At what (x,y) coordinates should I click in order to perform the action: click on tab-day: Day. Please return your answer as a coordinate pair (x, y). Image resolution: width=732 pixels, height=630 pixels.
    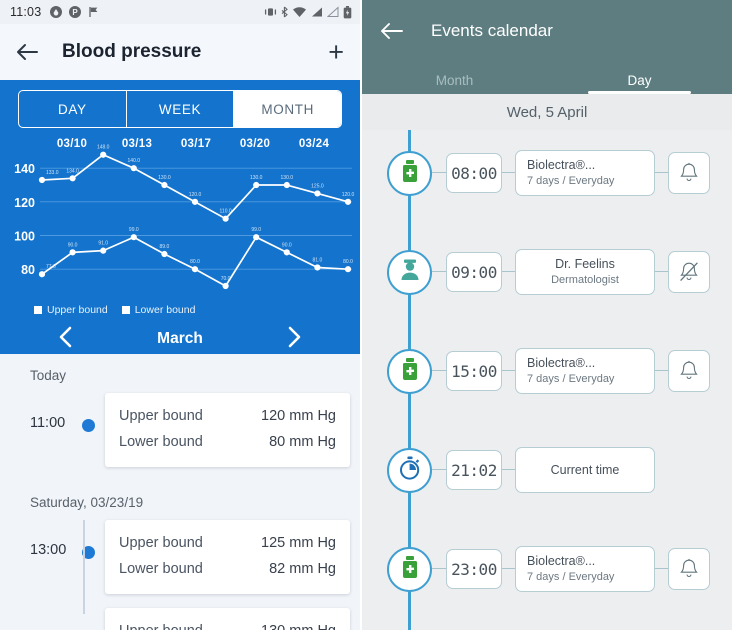
    Looking at the image, I should click on (639, 83).